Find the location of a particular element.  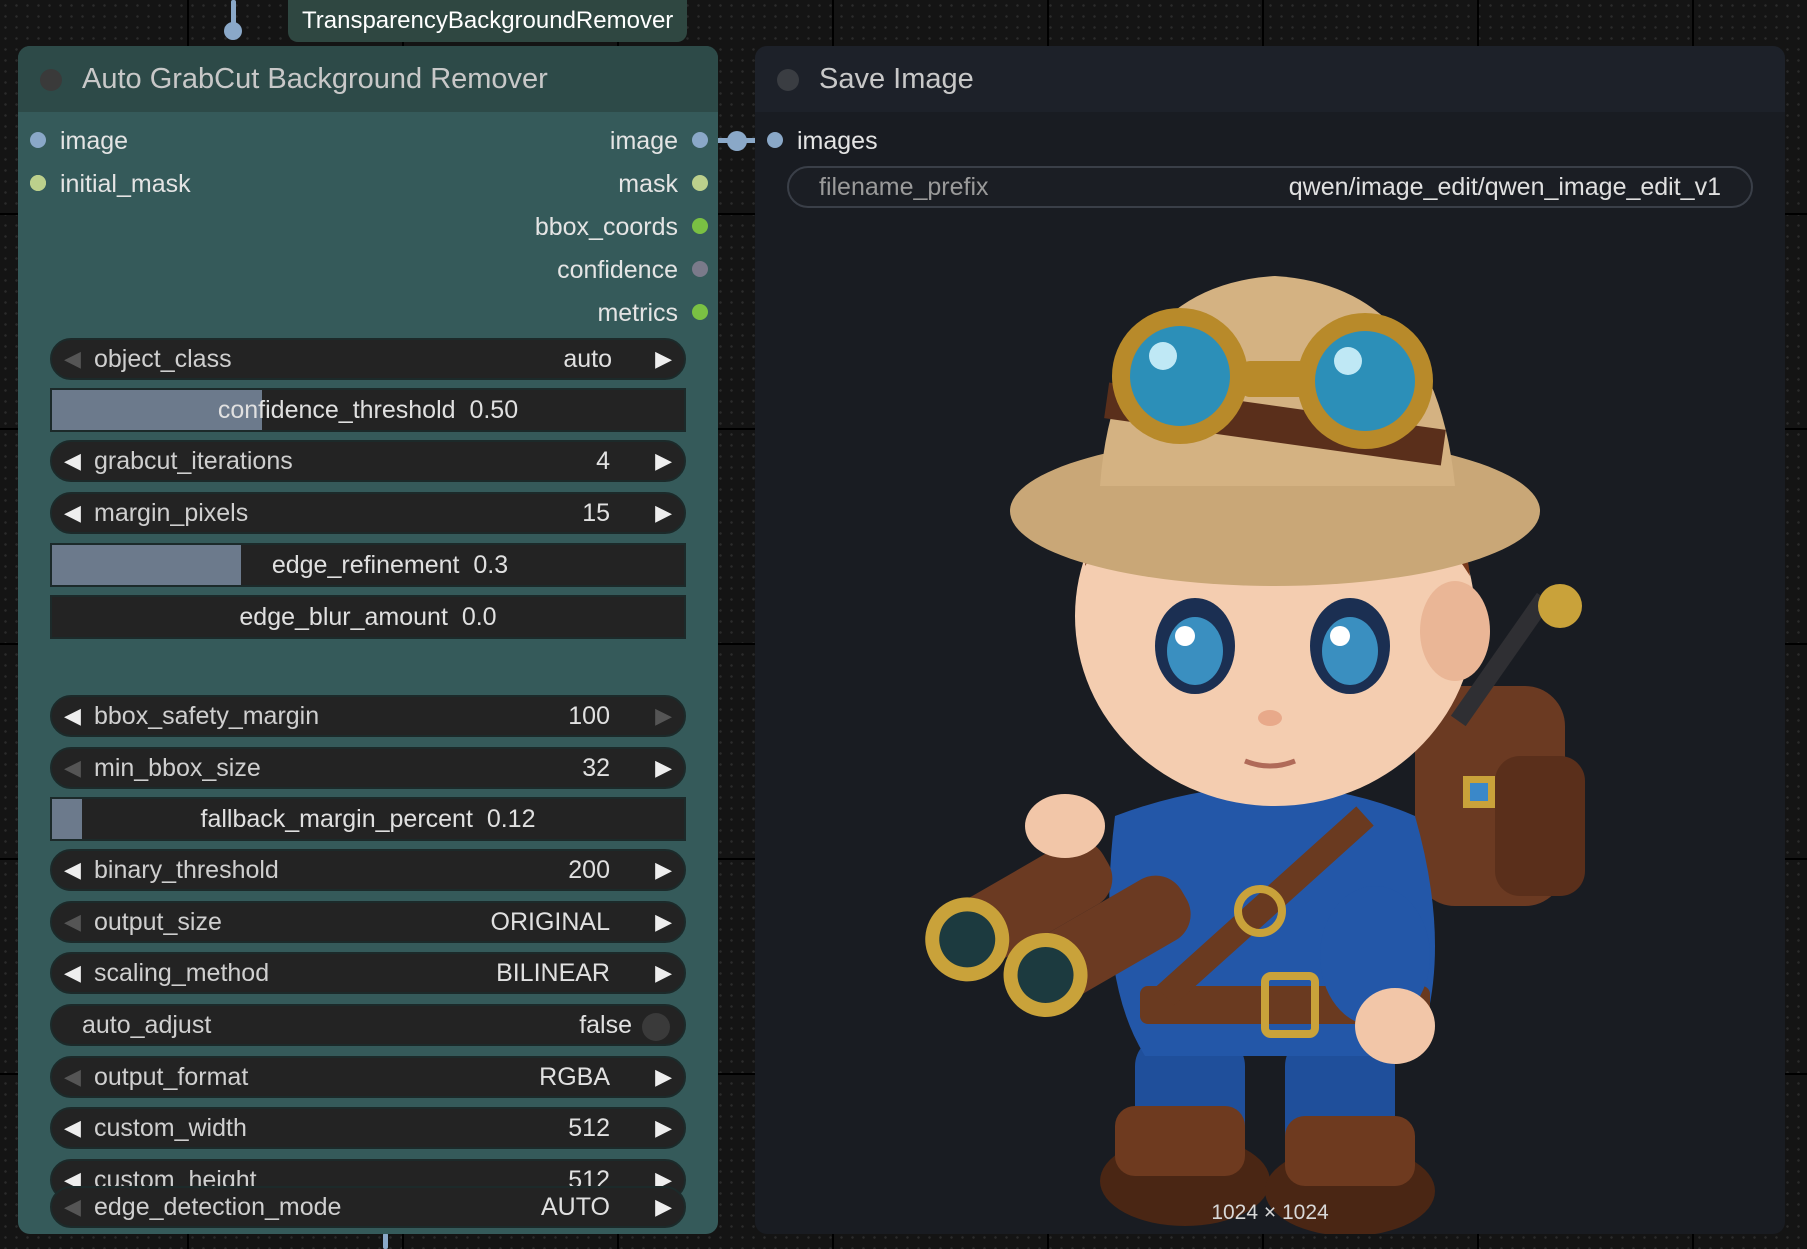

output-confidence-dot is located at coordinates (700, 269).